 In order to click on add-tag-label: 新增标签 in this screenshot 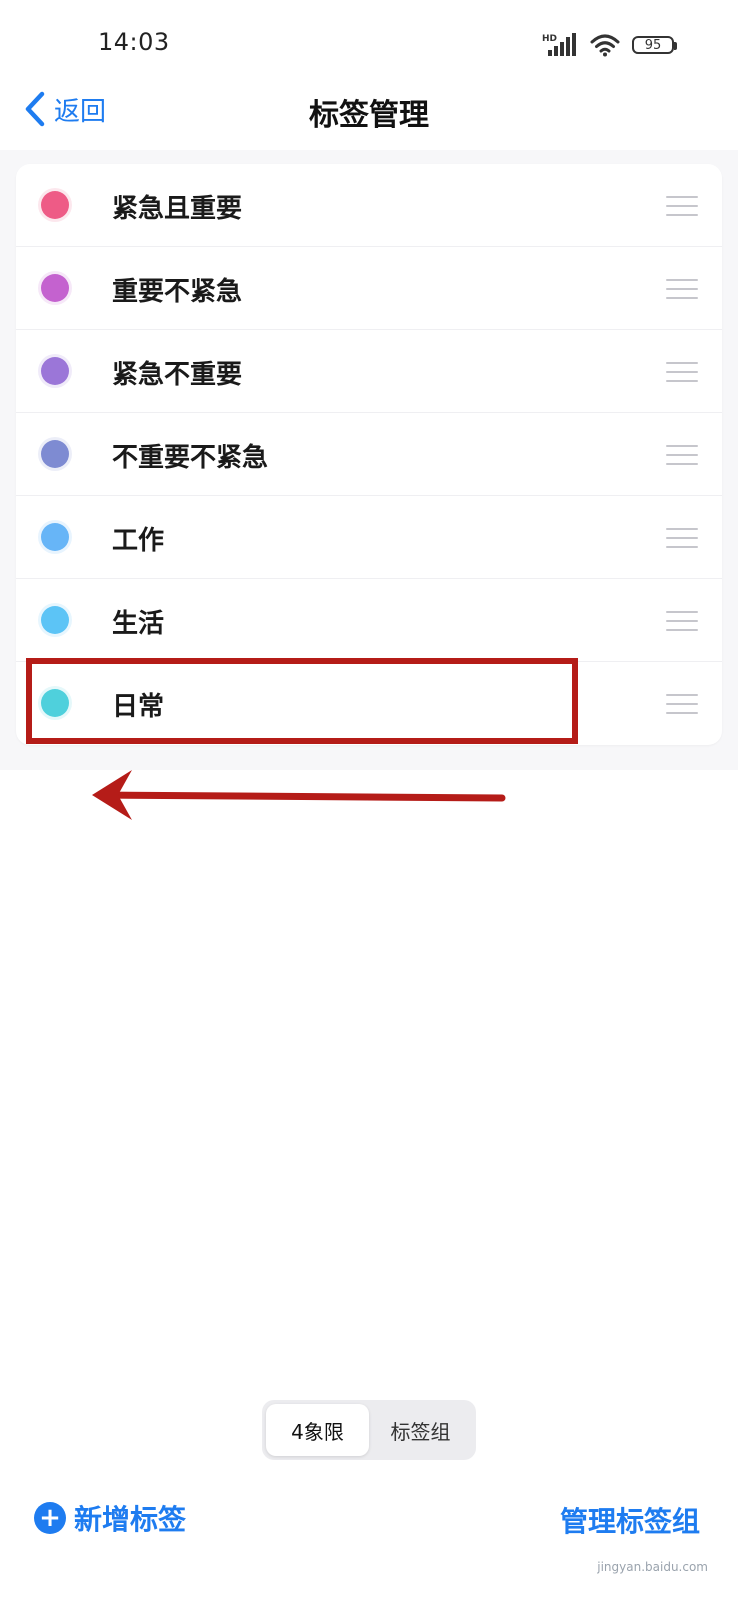, I will do `click(130, 1519)`.